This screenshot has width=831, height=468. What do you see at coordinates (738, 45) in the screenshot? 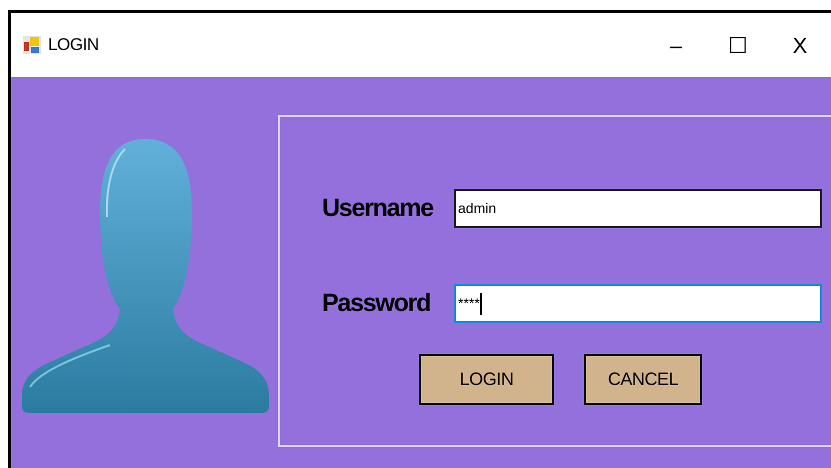
I see `maximize-button: ☐` at bounding box center [738, 45].